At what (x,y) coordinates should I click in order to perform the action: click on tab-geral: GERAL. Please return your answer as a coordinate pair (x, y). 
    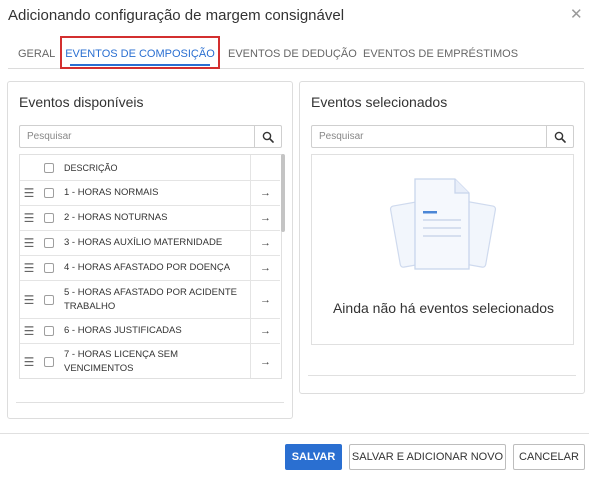
    Looking at the image, I should click on (36, 54).